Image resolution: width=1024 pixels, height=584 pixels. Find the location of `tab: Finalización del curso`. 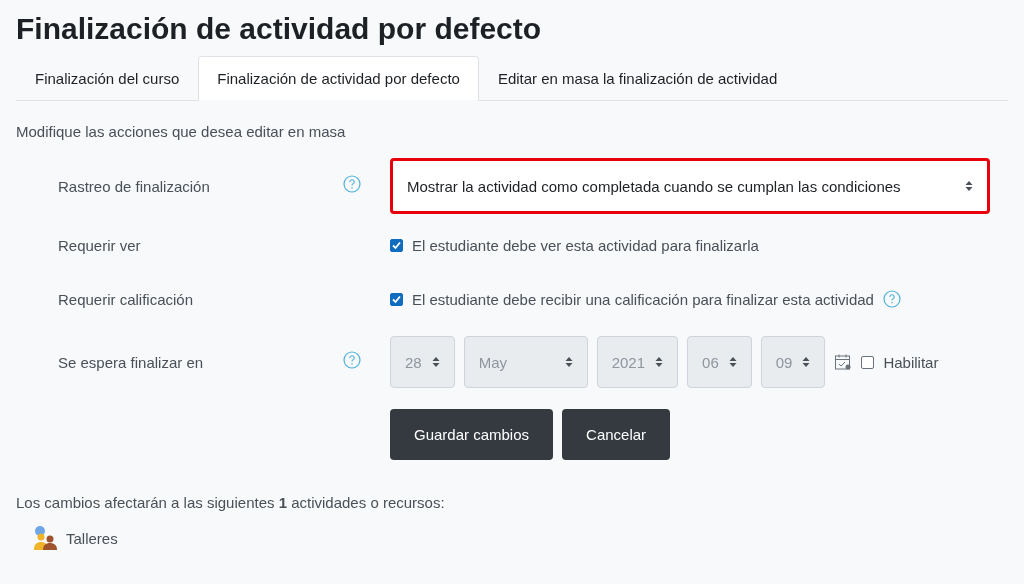

tab: Finalización del curso is located at coordinates (107, 78).